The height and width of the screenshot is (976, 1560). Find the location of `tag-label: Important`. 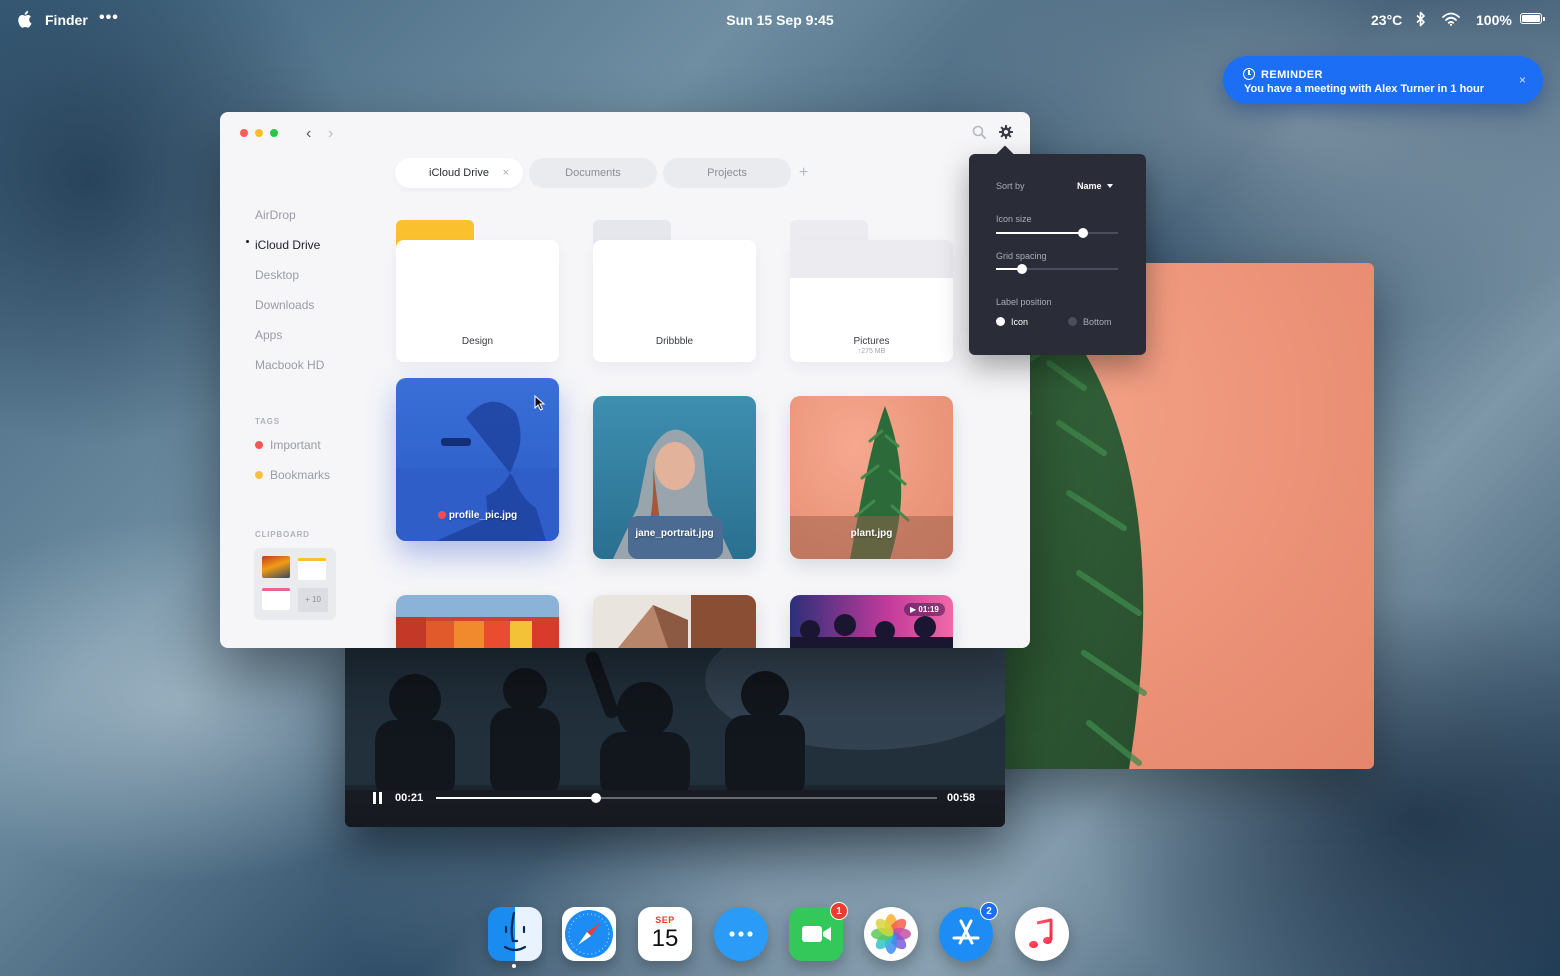

tag-label: Important is located at coordinates (295, 445).